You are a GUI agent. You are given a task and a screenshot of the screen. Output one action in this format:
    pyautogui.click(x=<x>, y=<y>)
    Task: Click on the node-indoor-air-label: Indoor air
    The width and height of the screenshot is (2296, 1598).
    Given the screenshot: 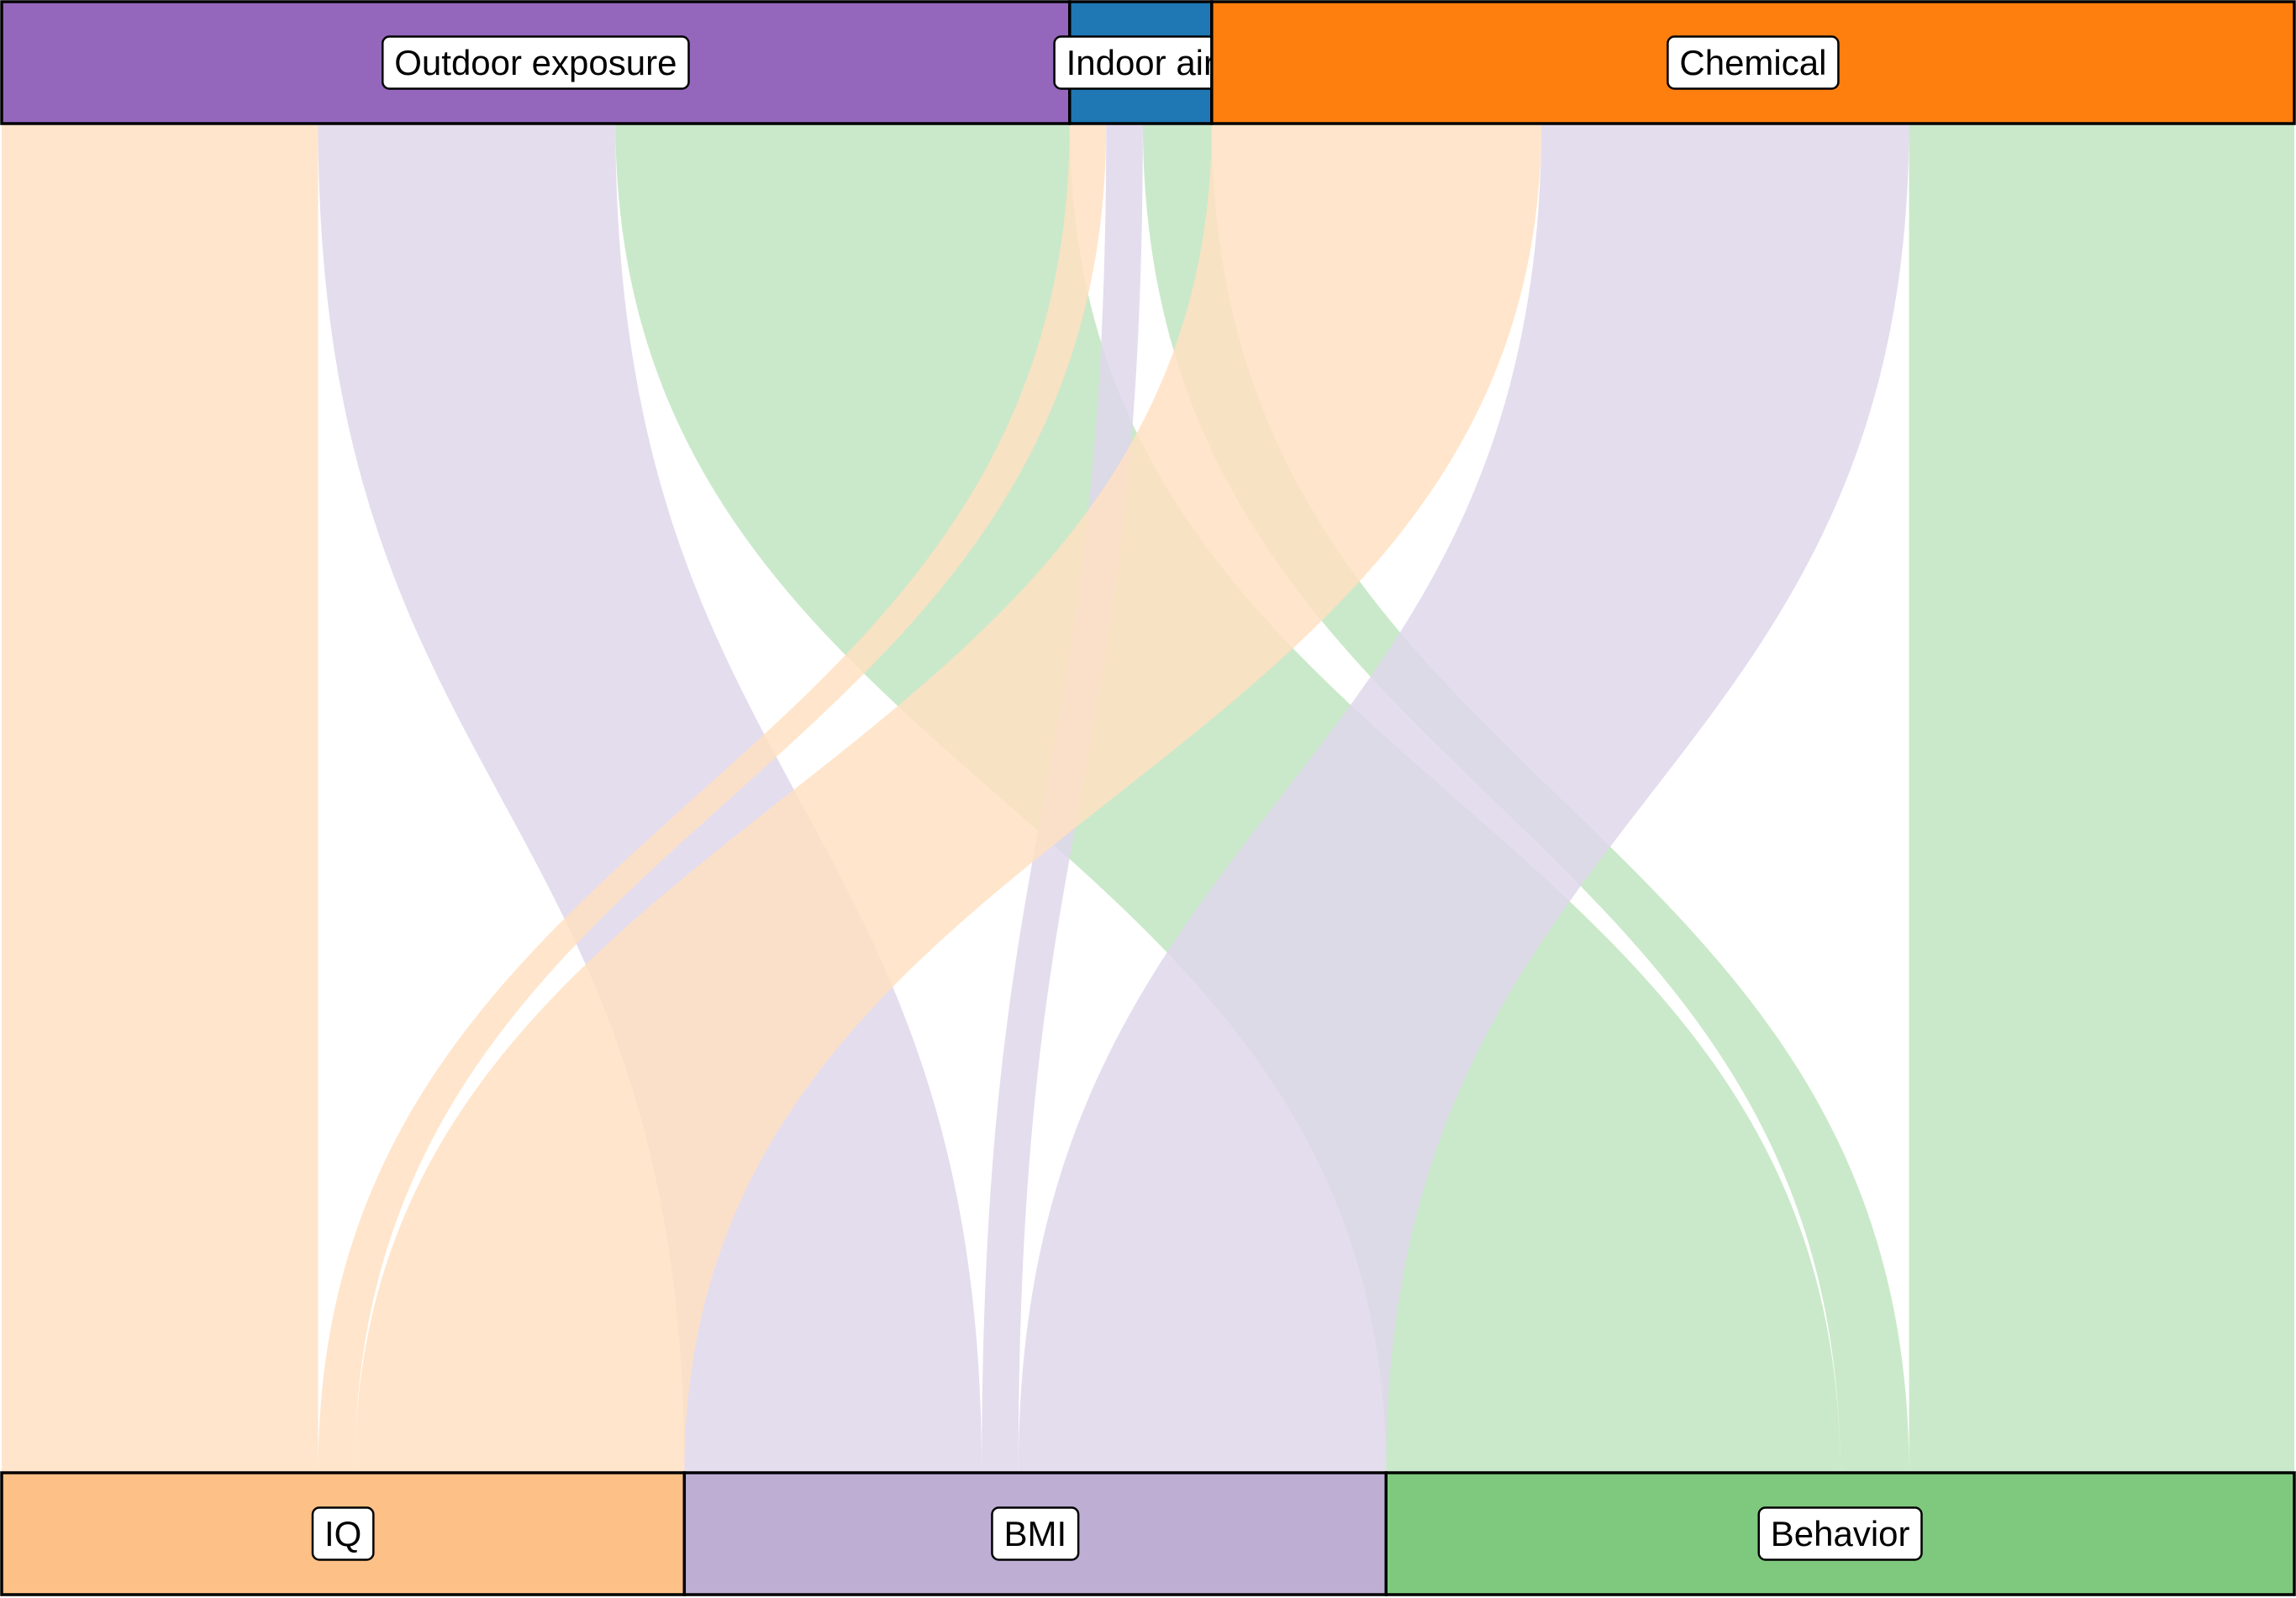 What is the action you would take?
    pyautogui.click(x=1140, y=62)
    